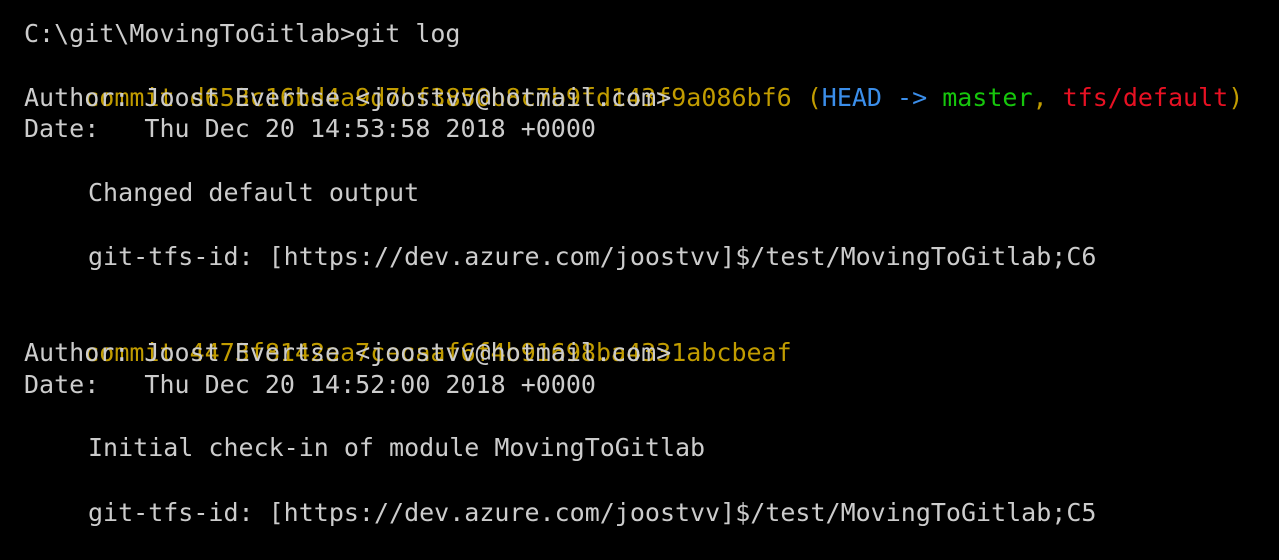 Image resolution: width=1279 pixels, height=560 pixels. Describe the element at coordinates (1145, 97) in the screenshot. I see `remote-ref: tfs/default` at that location.